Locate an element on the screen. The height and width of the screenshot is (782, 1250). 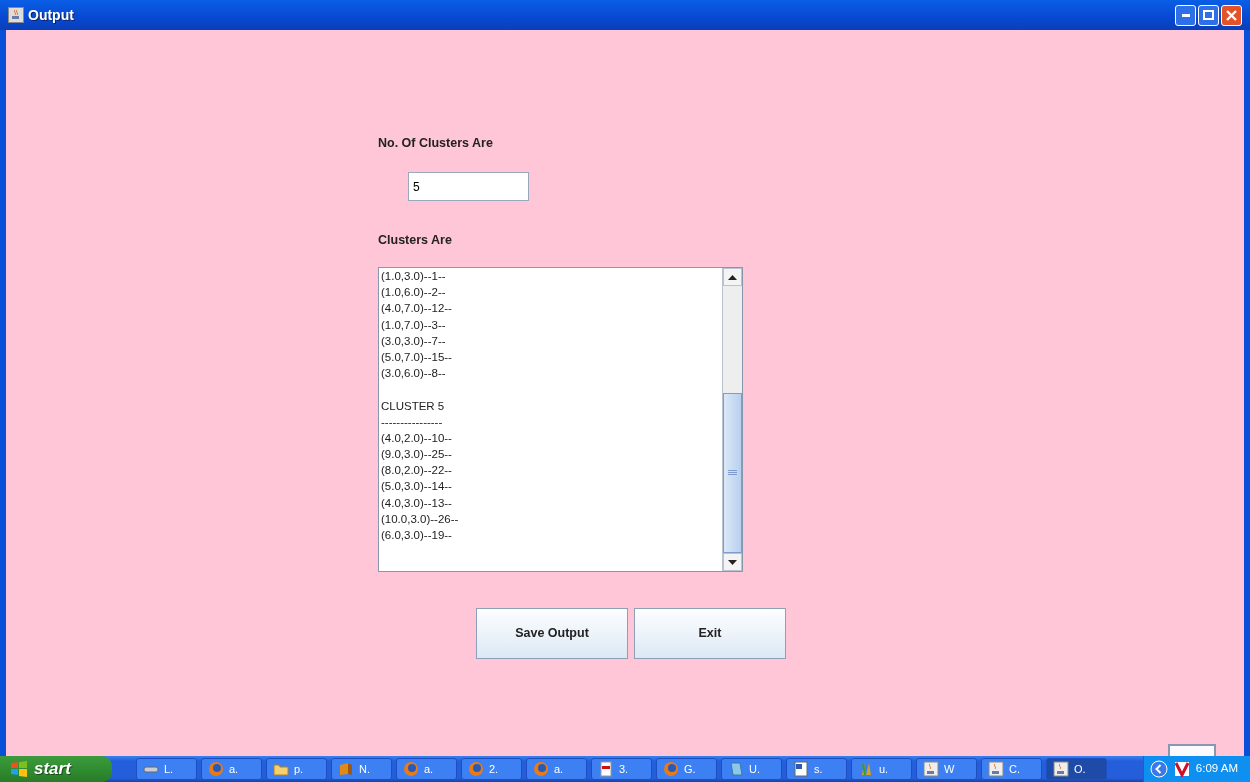
taskbar-button: s. is located at coordinates (816, 769).